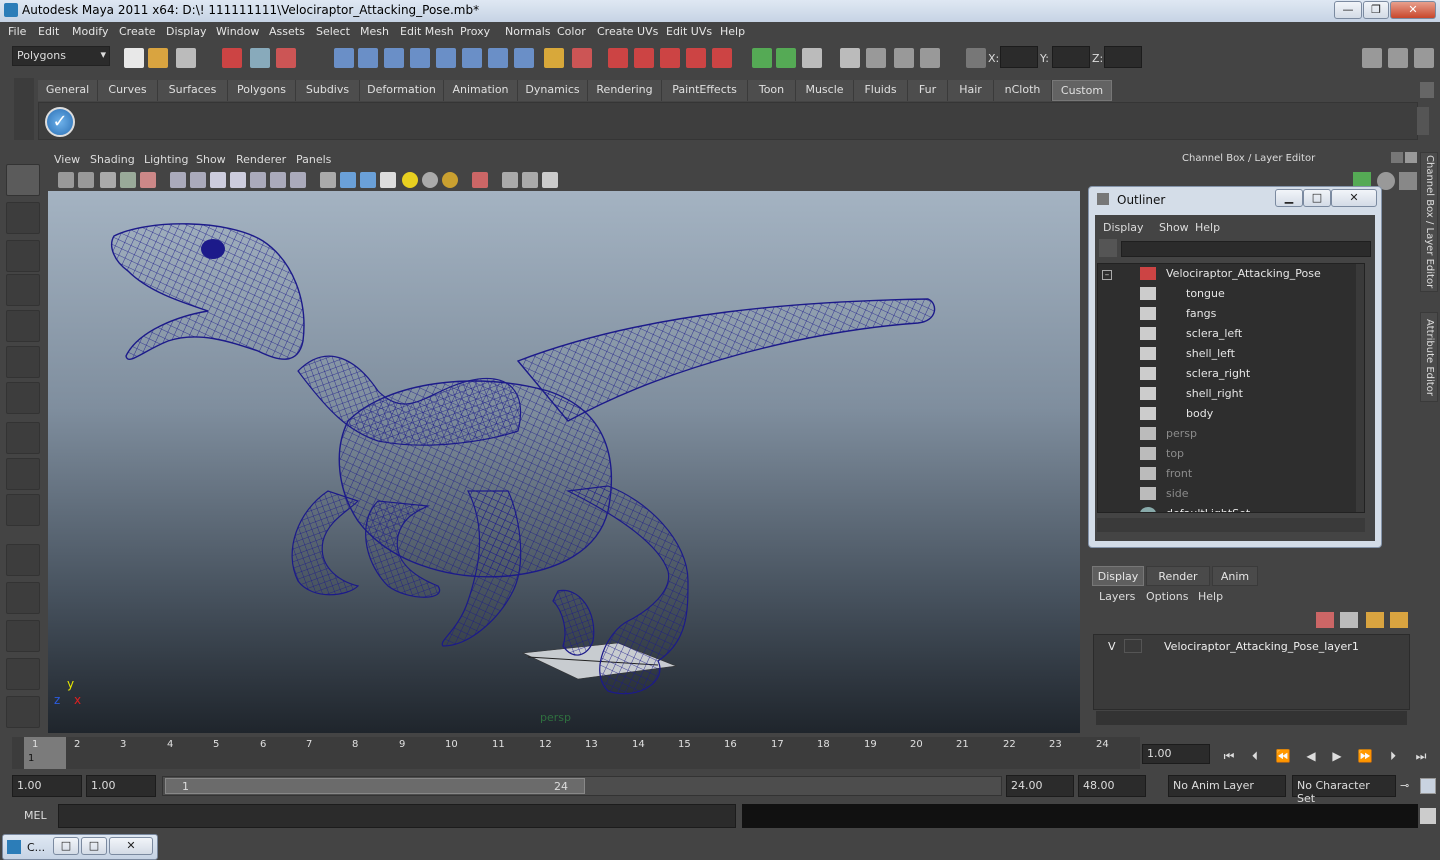  Describe the element at coordinates (644, 58) in the screenshot. I see `snap-curve-icon` at that location.